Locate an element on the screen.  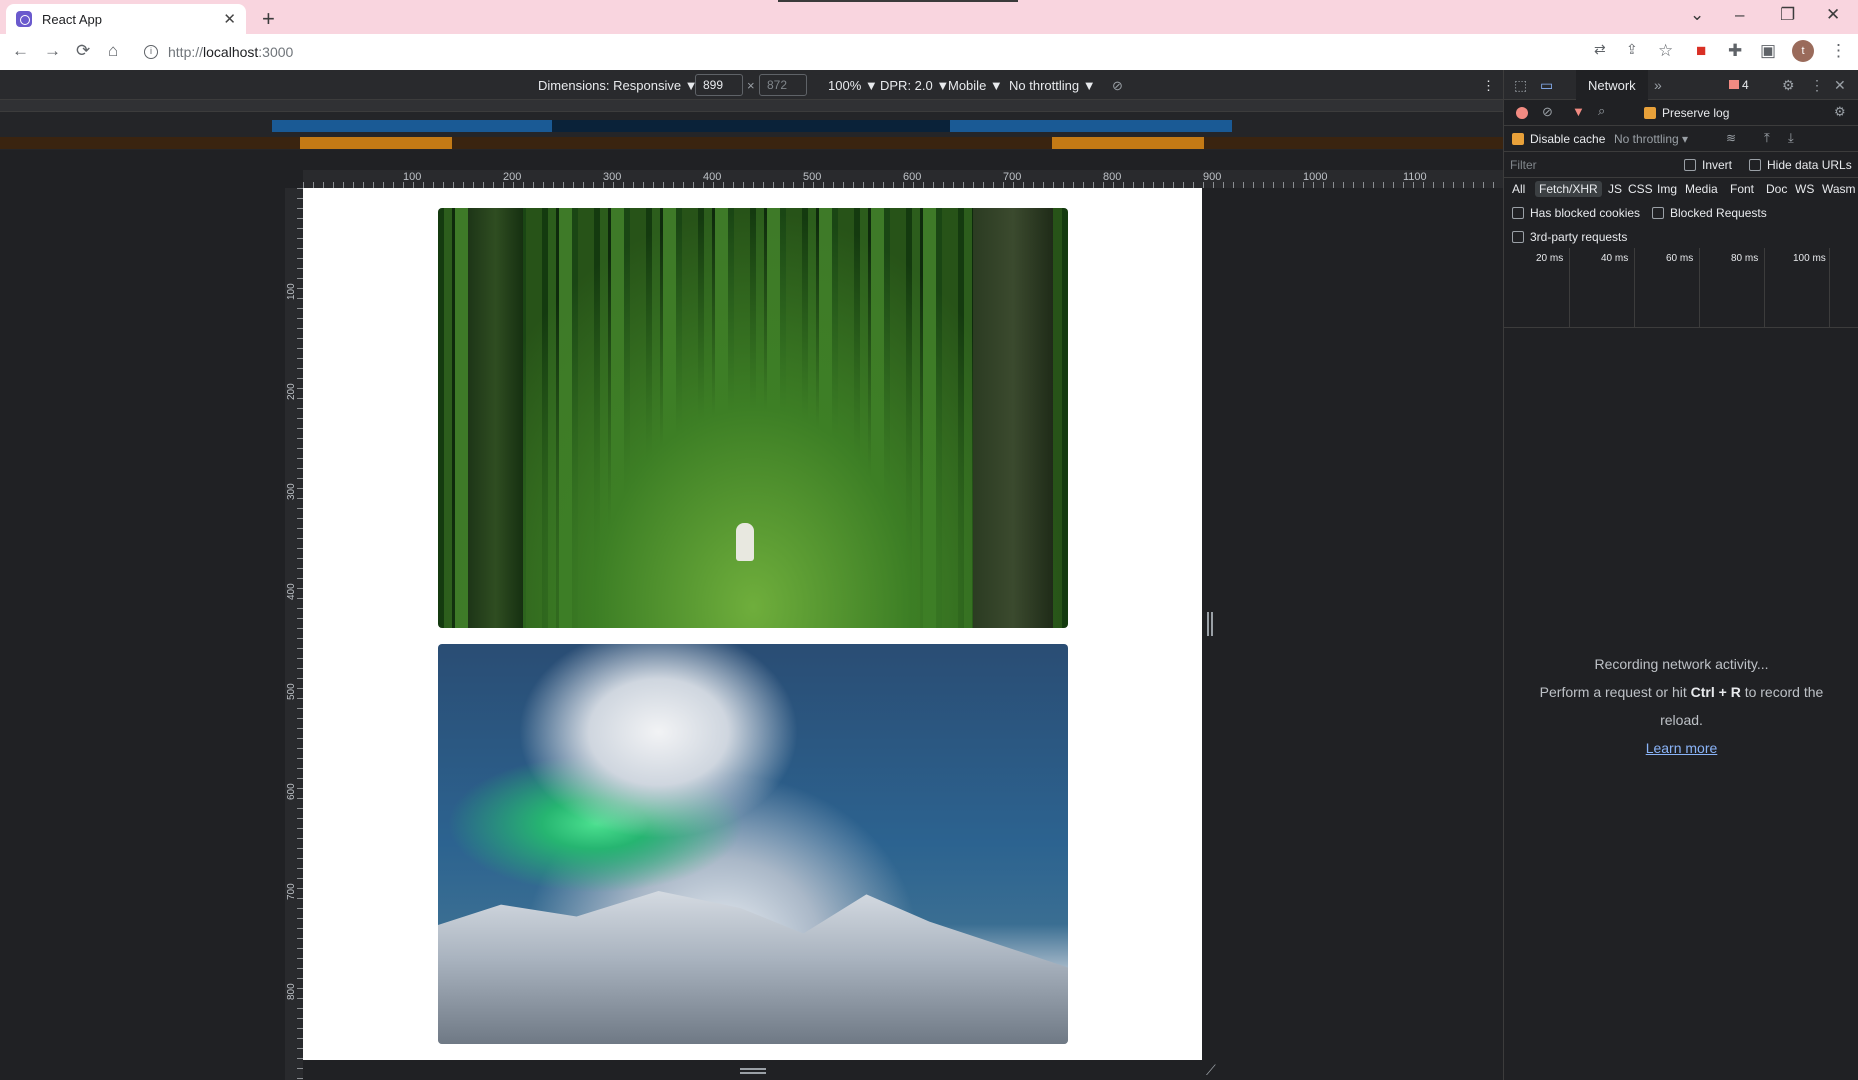
devtools-menu-icon: ⋮ is located at coordinates (1817, 85).